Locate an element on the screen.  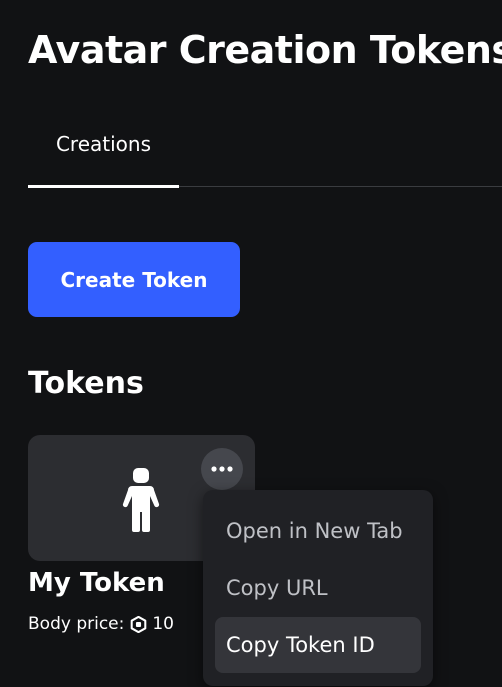
create-token-button: Create Token is located at coordinates (134, 279).